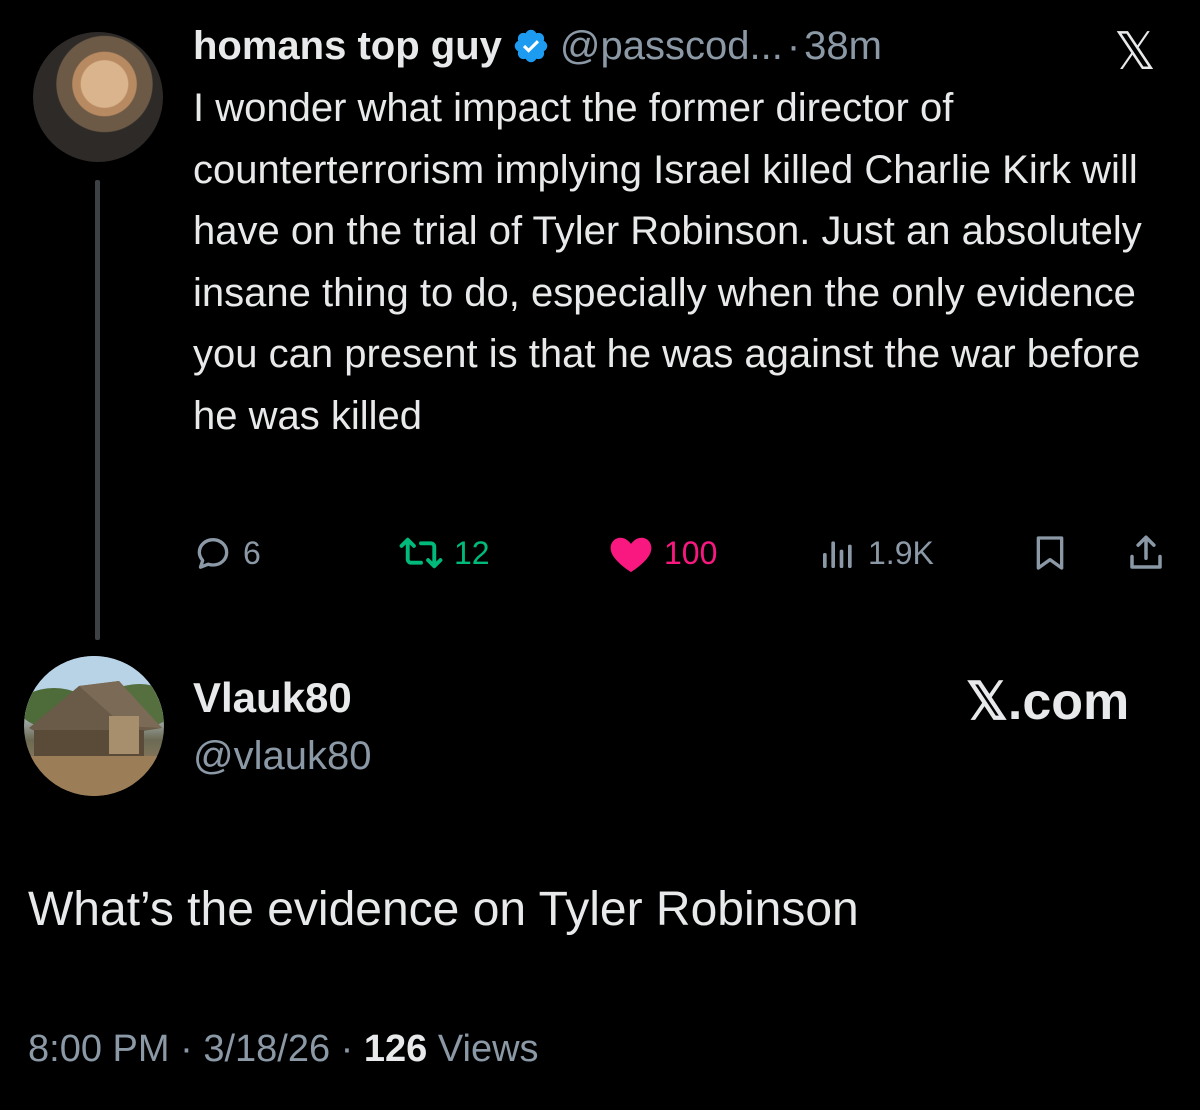 The image size is (1200, 1110). Describe the element at coordinates (531, 46) in the screenshot. I see `verified-badge-icon` at that location.